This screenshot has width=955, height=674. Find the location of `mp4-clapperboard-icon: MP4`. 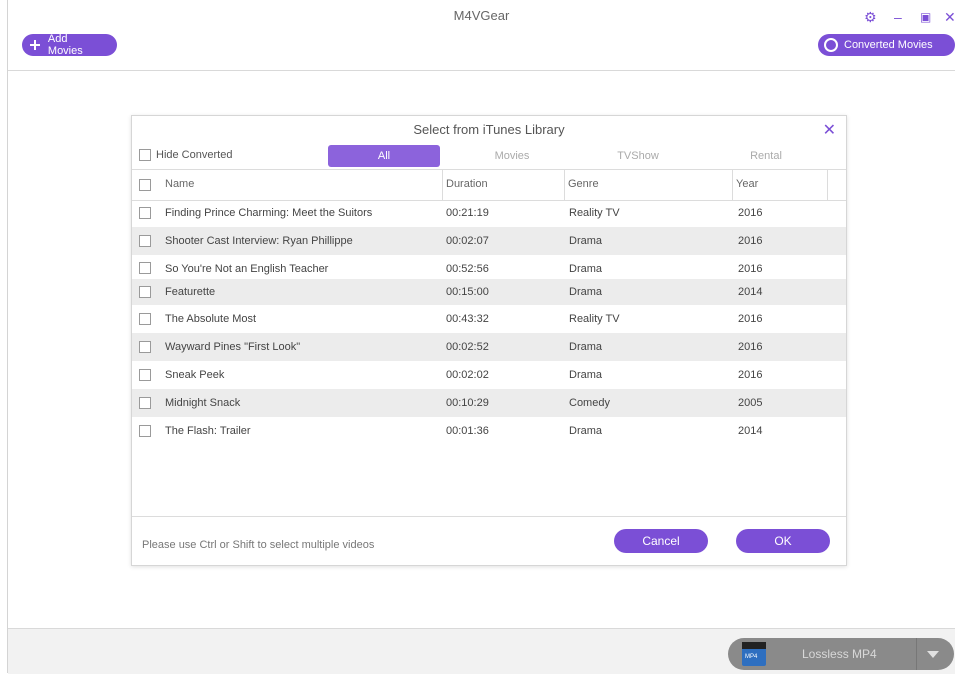

mp4-clapperboard-icon: MP4 is located at coordinates (754, 654).